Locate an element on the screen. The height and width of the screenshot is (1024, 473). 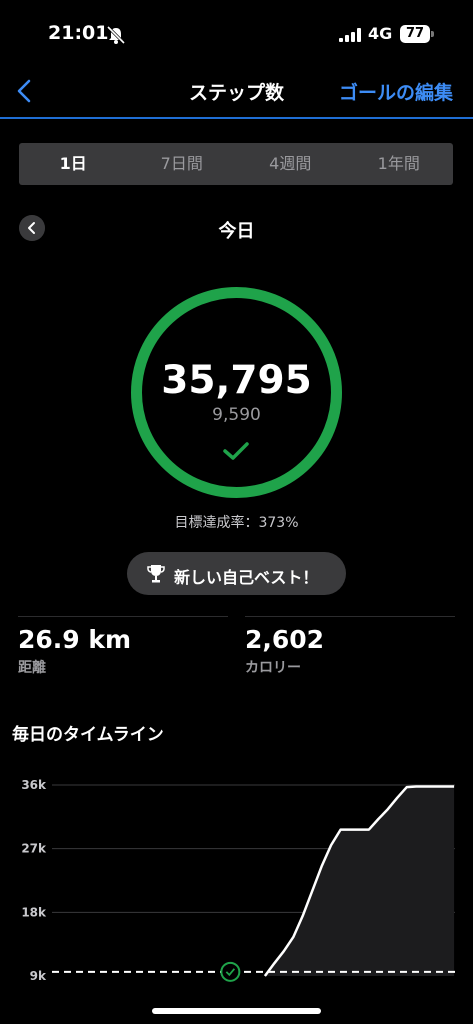
period-segmented-control: 1日 7日間 4週間 1年間 is located at coordinates (236, 164).